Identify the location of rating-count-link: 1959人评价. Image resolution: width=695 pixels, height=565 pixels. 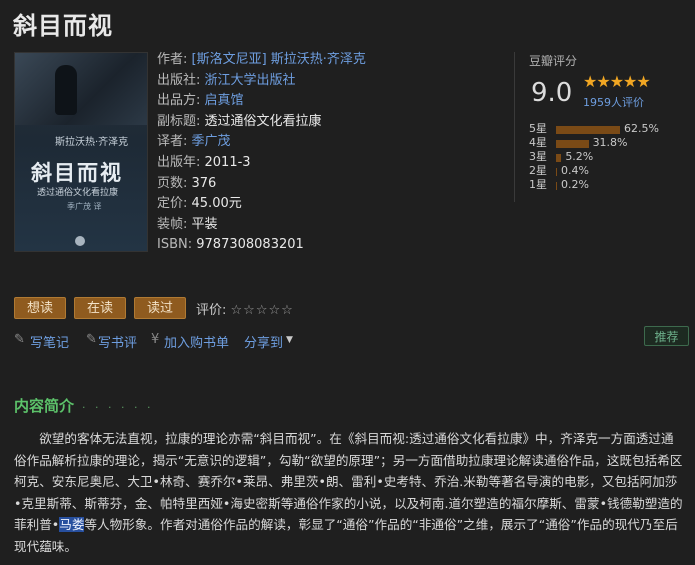
(613, 102).